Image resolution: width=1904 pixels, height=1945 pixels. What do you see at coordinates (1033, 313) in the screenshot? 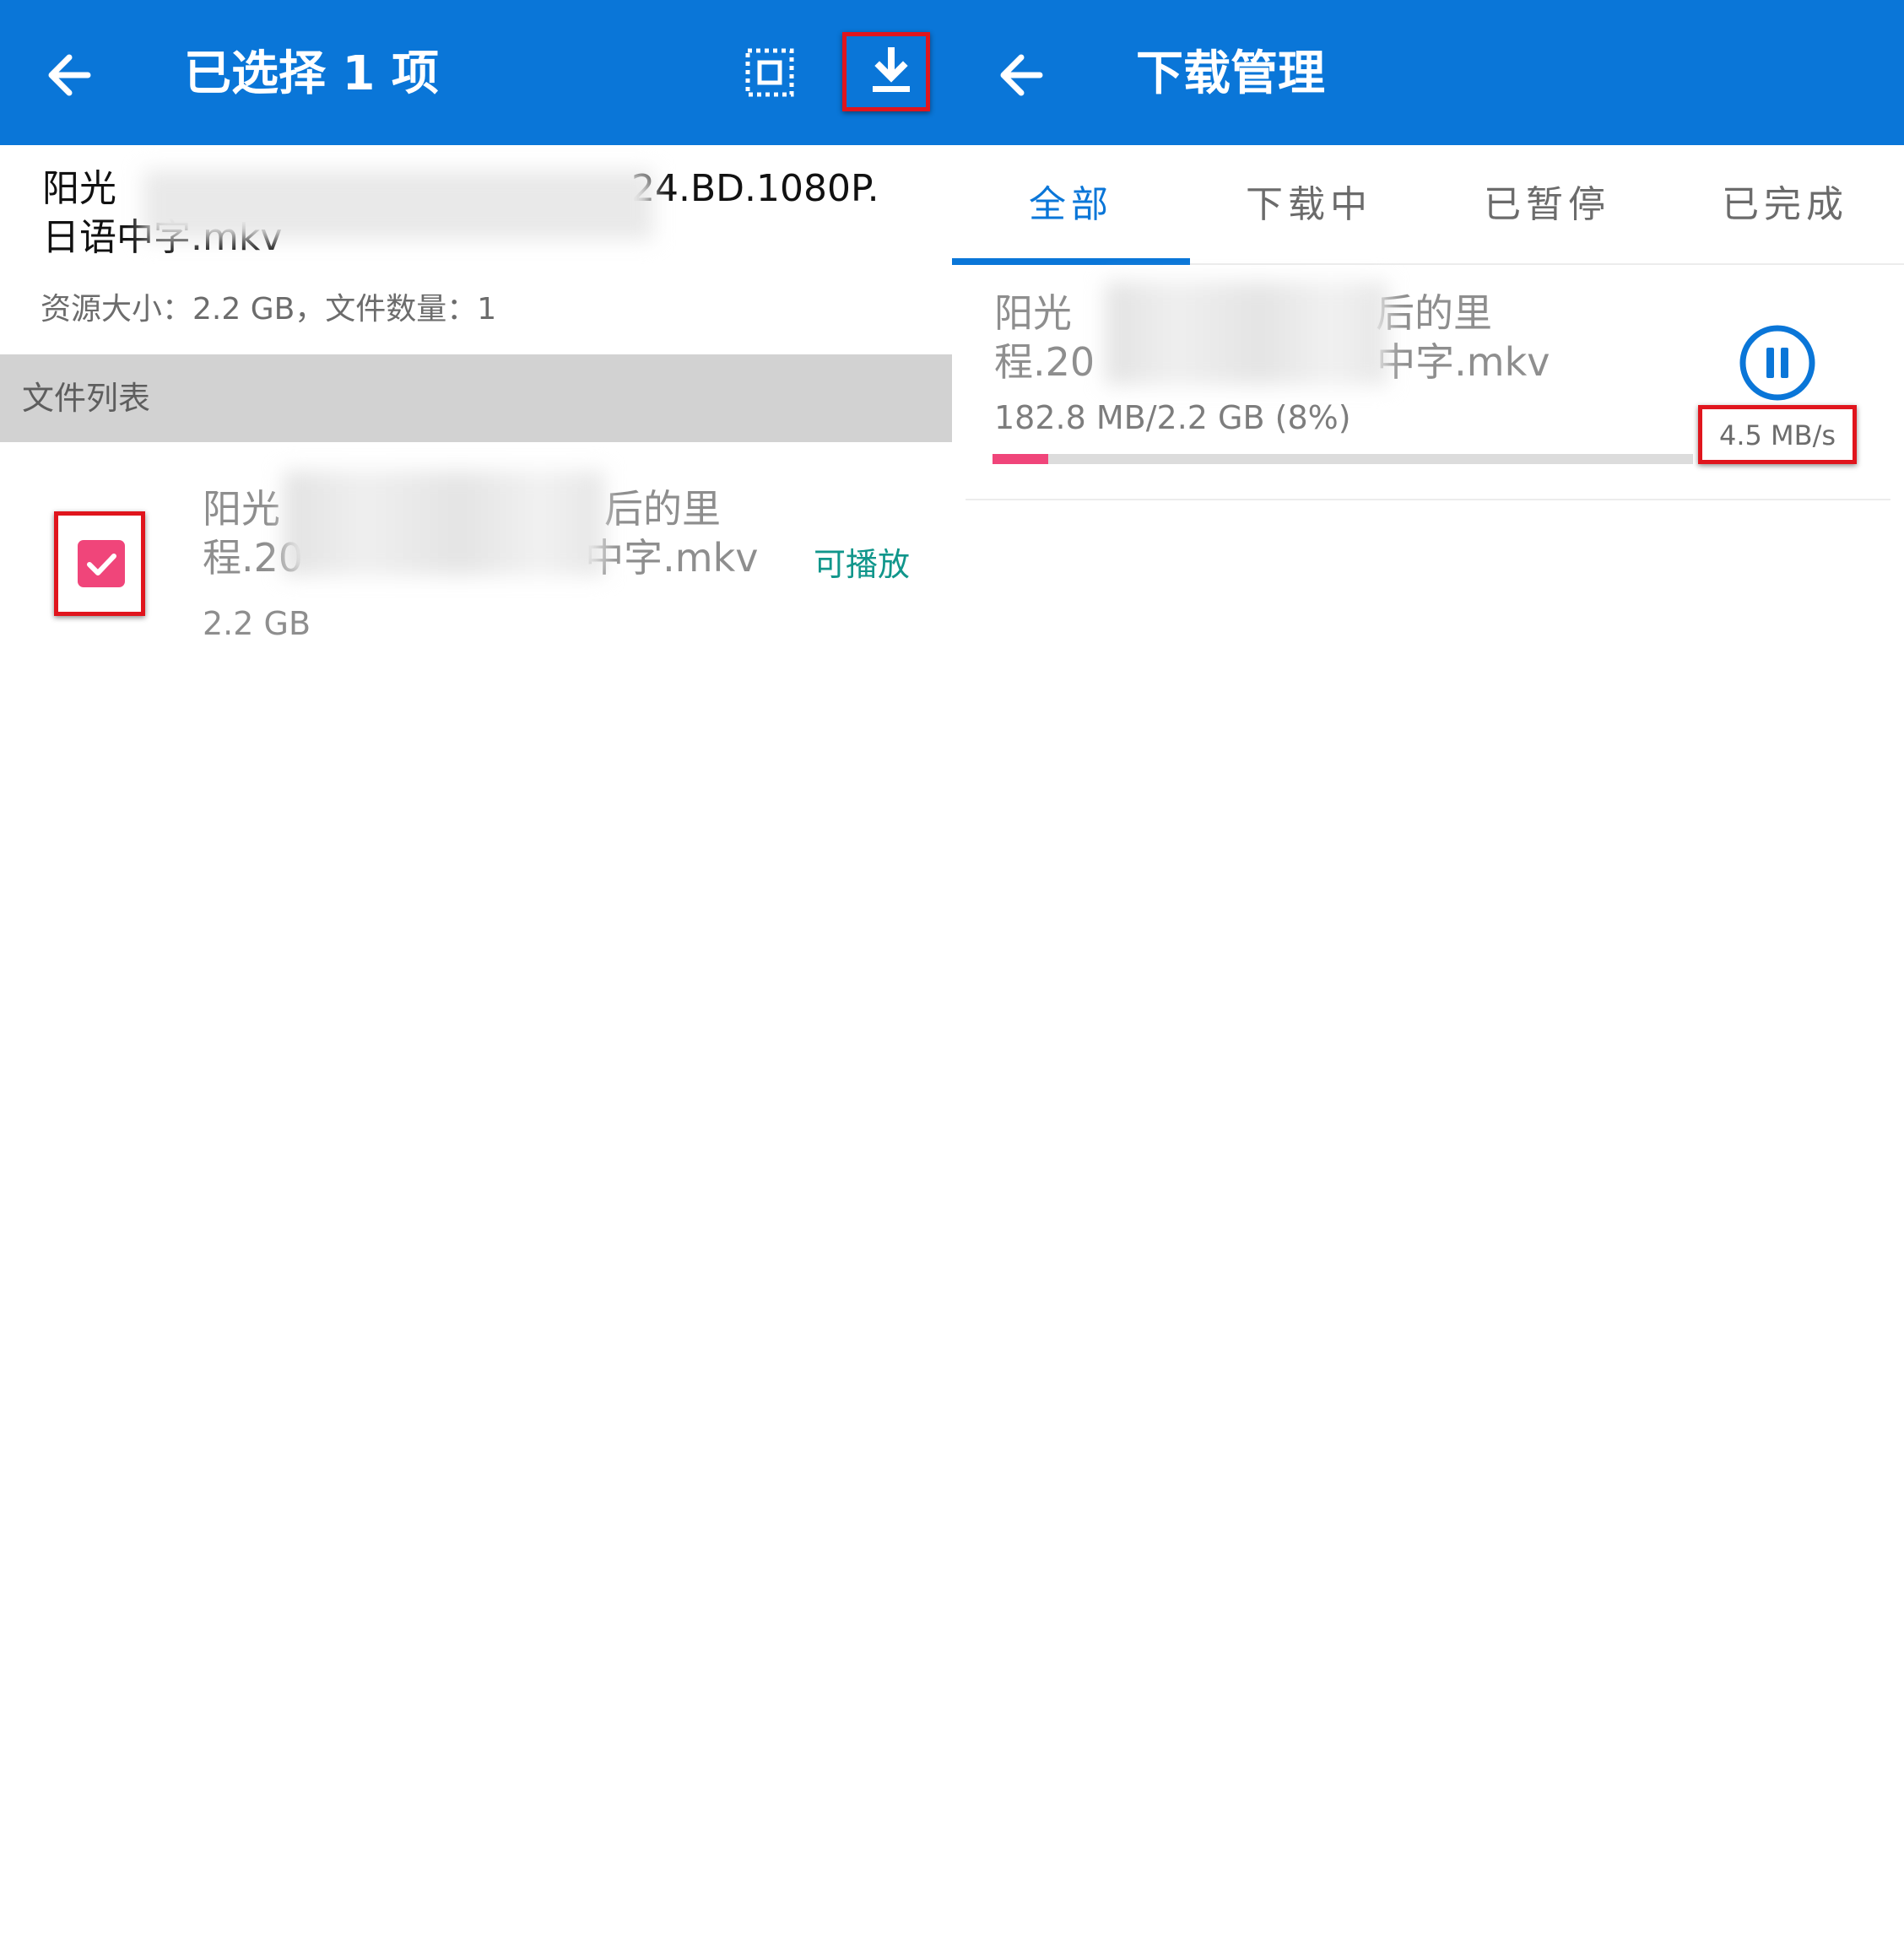
I see `download-name-start: 阳光` at bounding box center [1033, 313].